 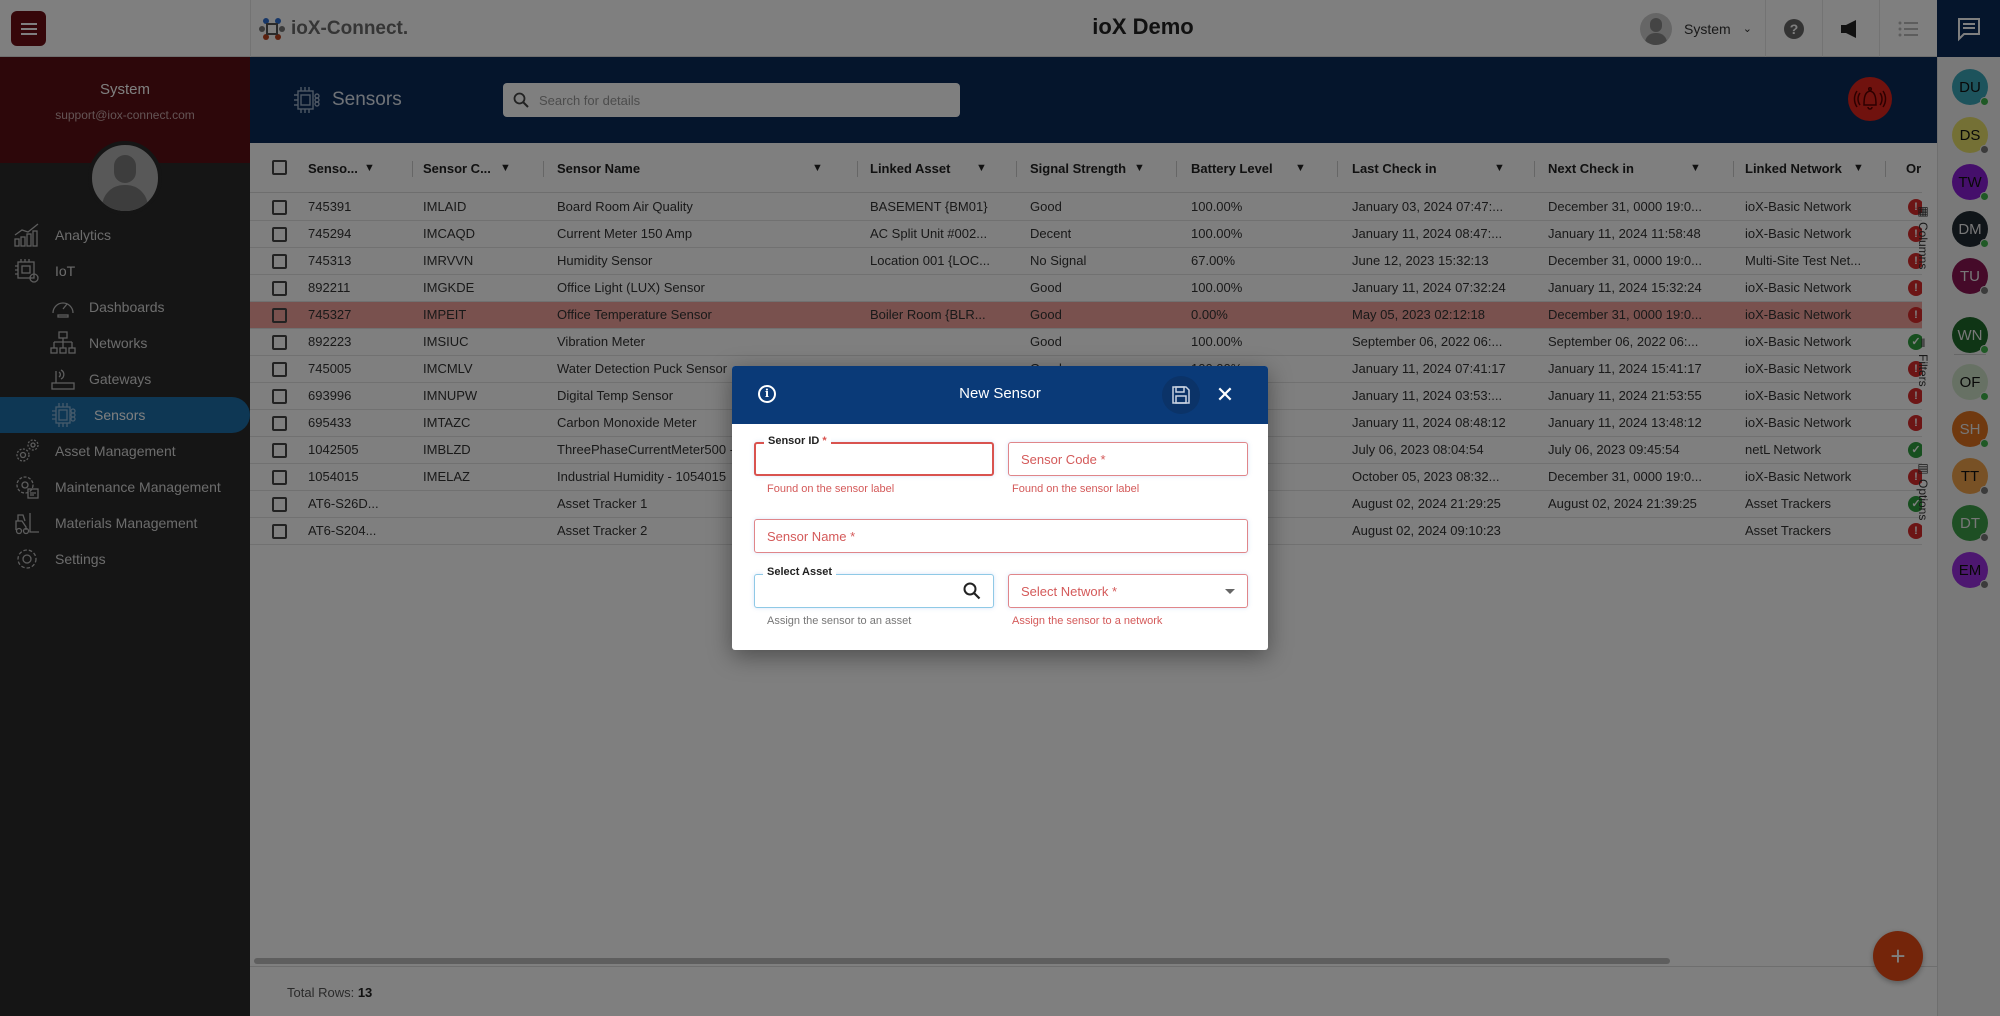 I want to click on save-button, so click(x=1181, y=395).